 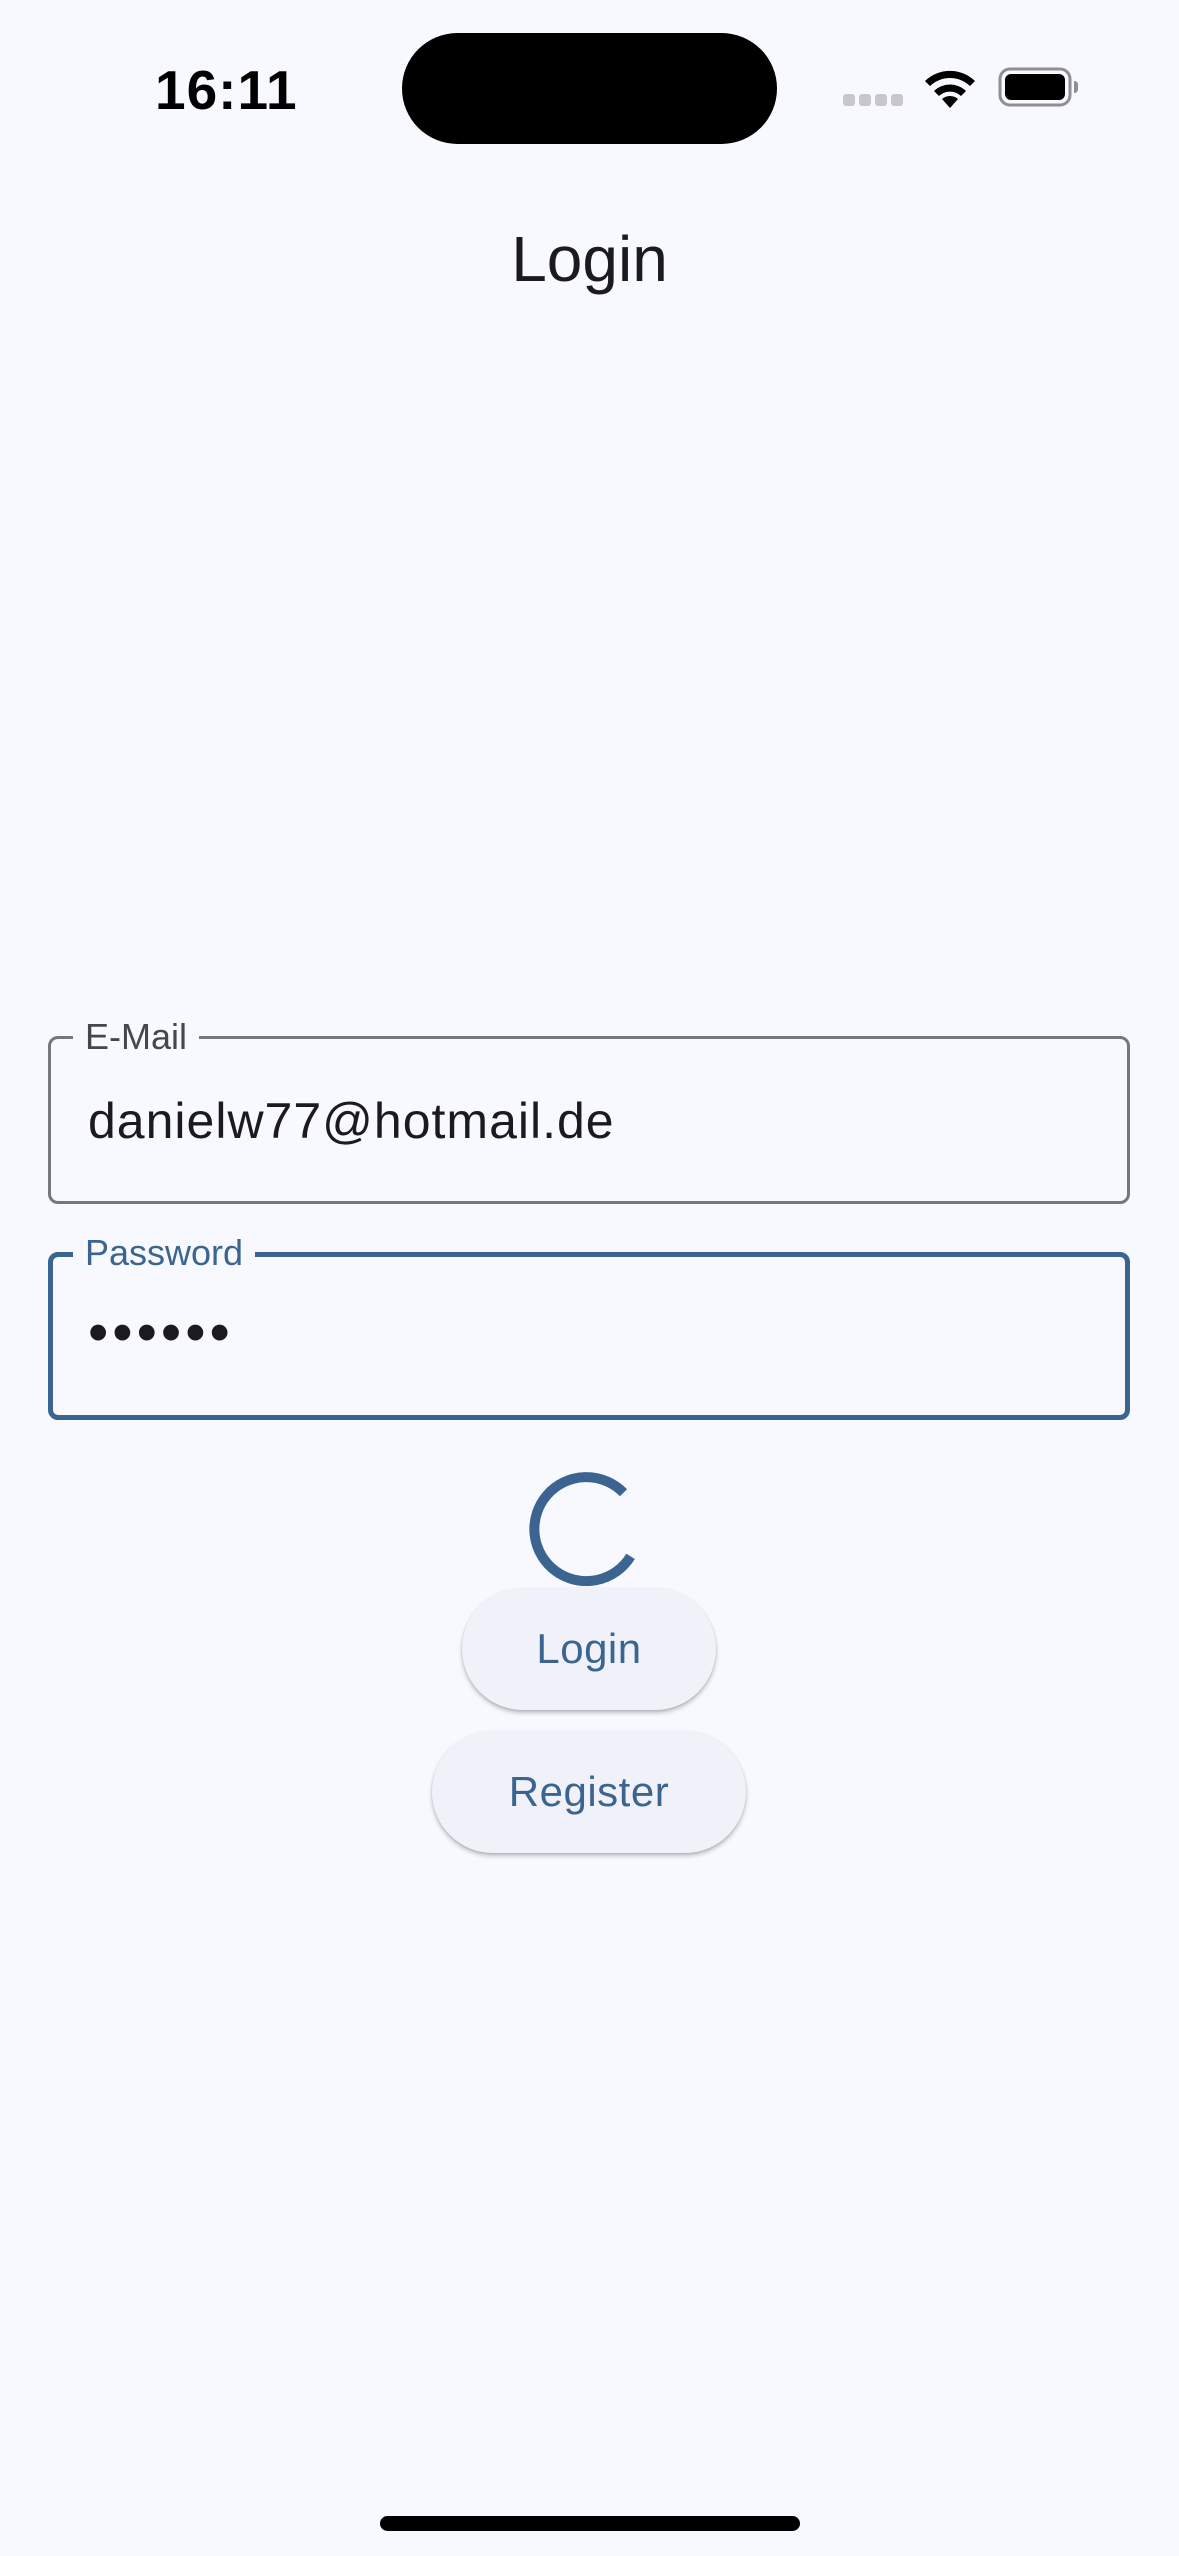 What do you see at coordinates (164, 1253) in the screenshot?
I see `password-field-label: Password` at bounding box center [164, 1253].